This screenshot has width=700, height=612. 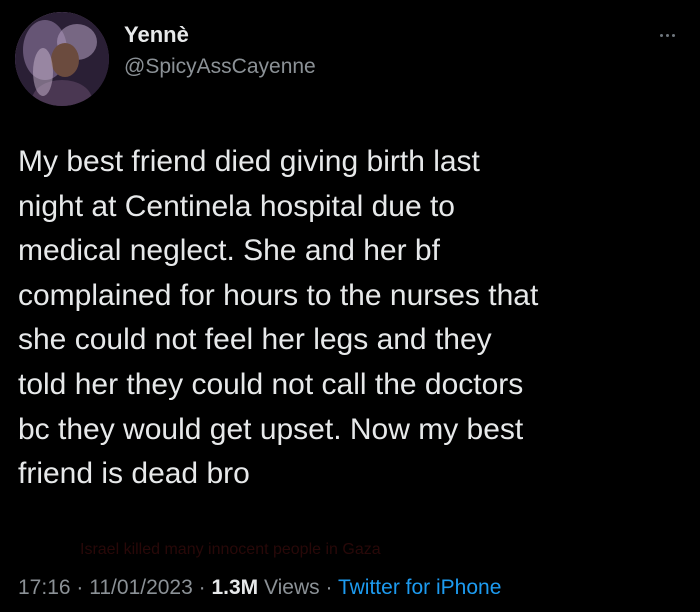 I want to click on tweet-date: 11/01/2023, so click(x=141, y=587).